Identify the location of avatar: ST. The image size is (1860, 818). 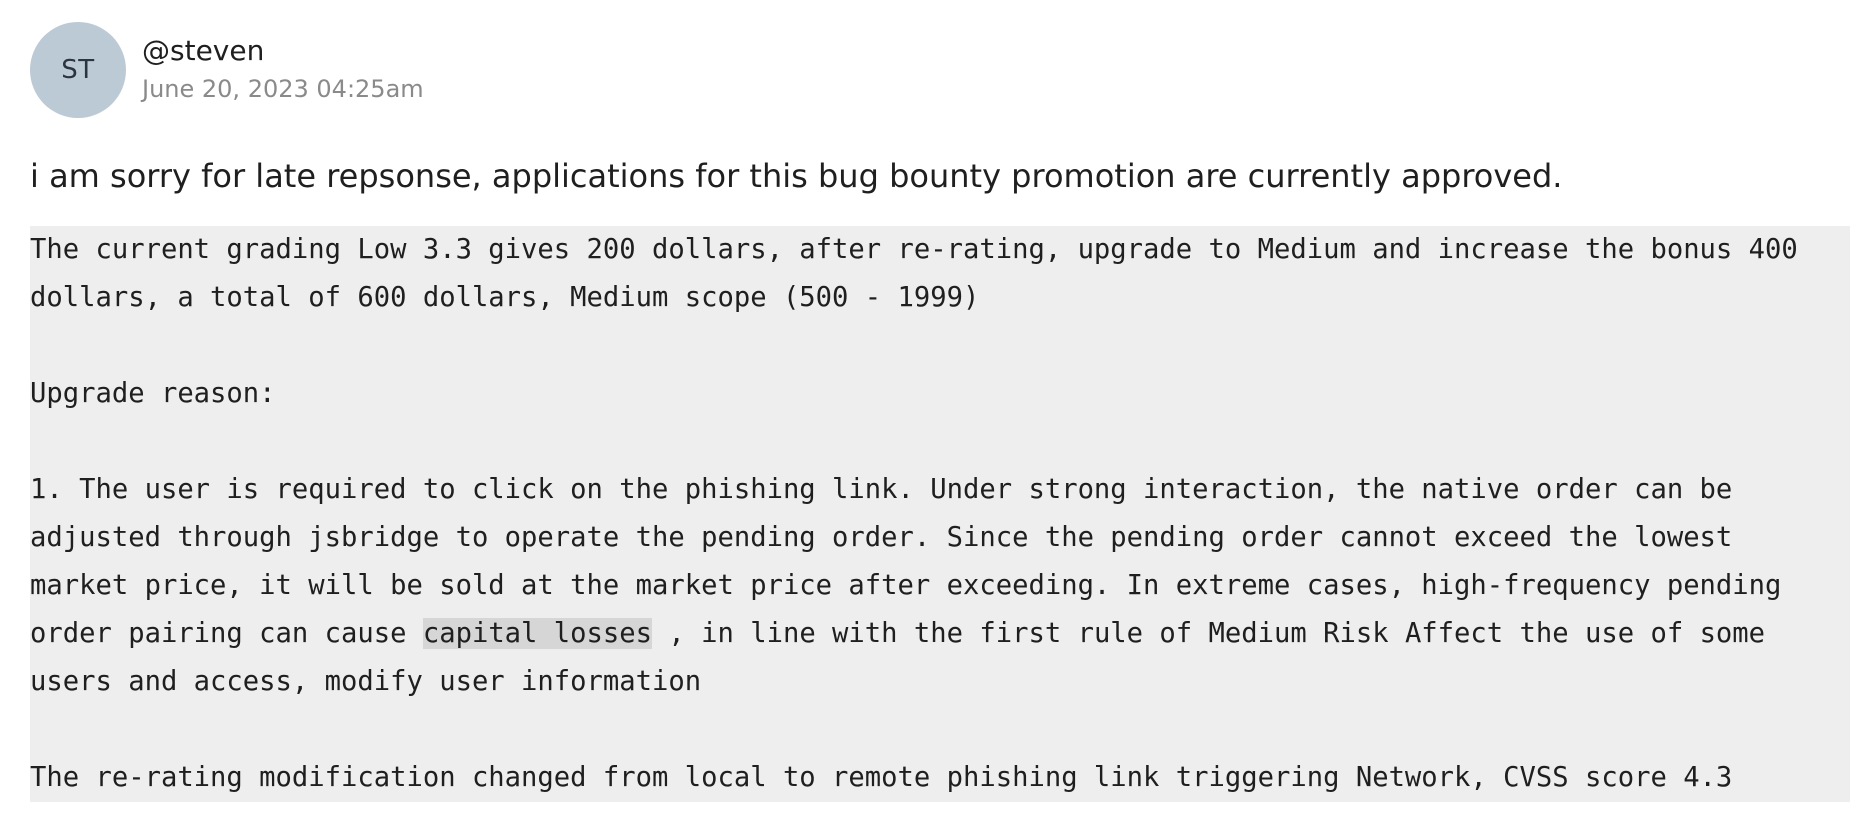
(78, 70).